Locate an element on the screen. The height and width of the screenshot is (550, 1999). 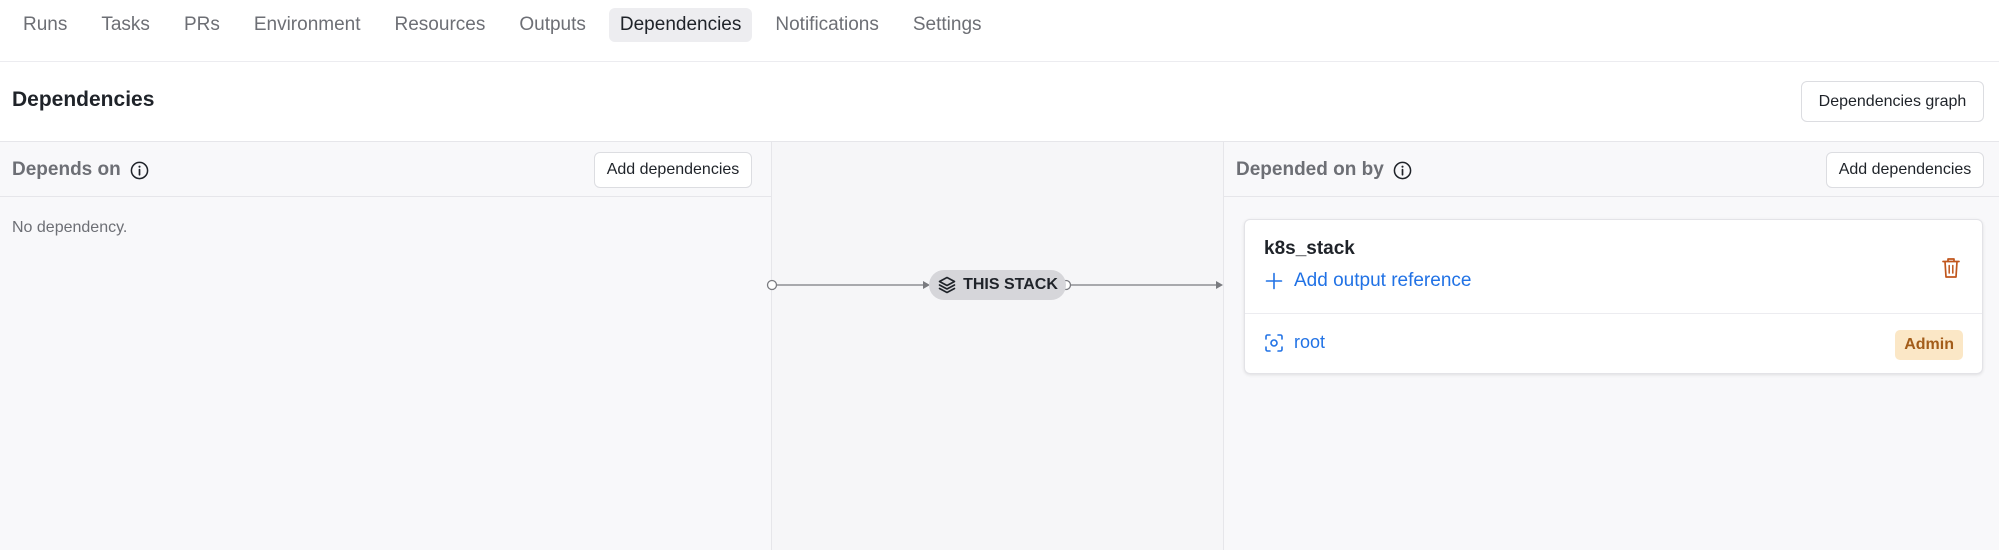
tab-dependencies: Dependencies is located at coordinates (680, 25).